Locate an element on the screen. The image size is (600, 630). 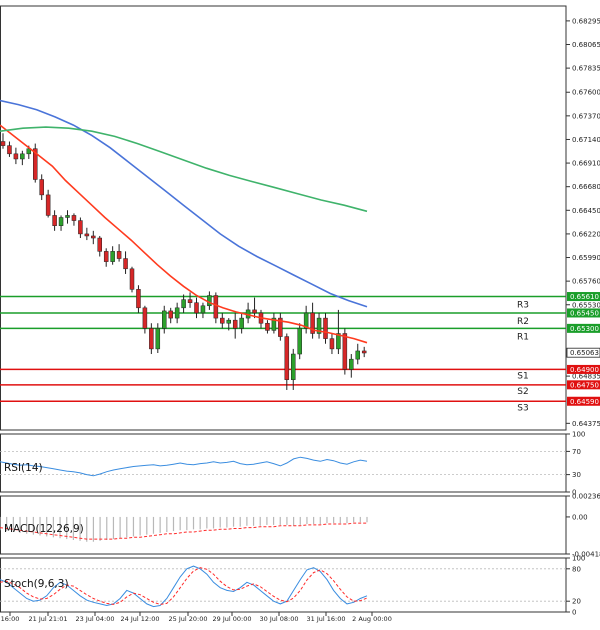
level-price-label: 0.65300 is located at coordinates (584, 329).